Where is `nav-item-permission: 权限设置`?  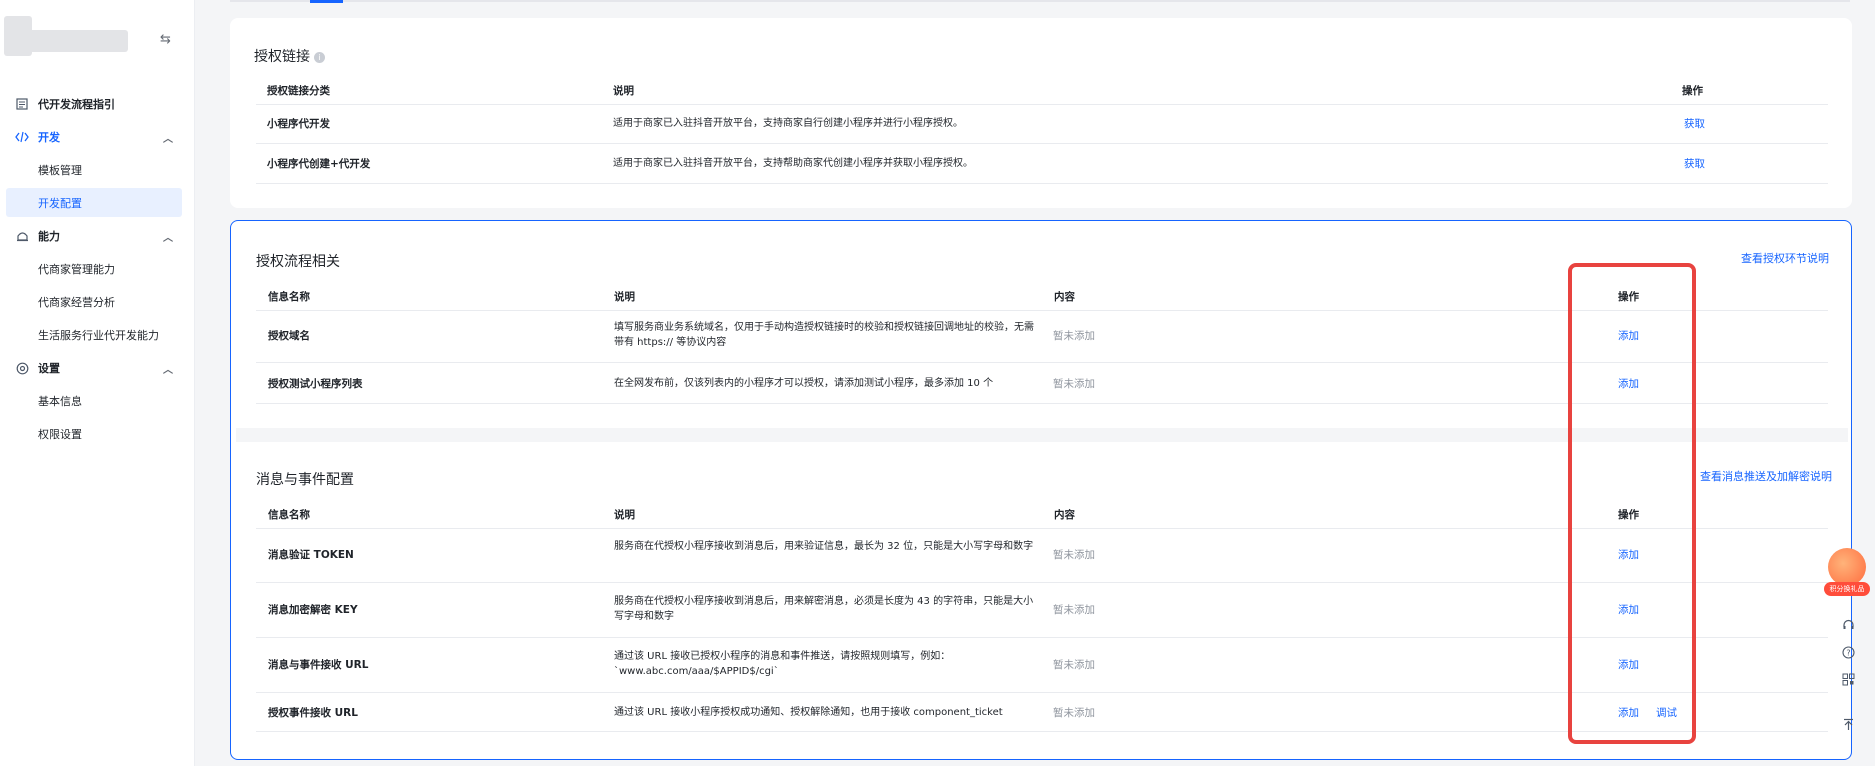
nav-item-permission: 权限设置 is located at coordinates (97, 434).